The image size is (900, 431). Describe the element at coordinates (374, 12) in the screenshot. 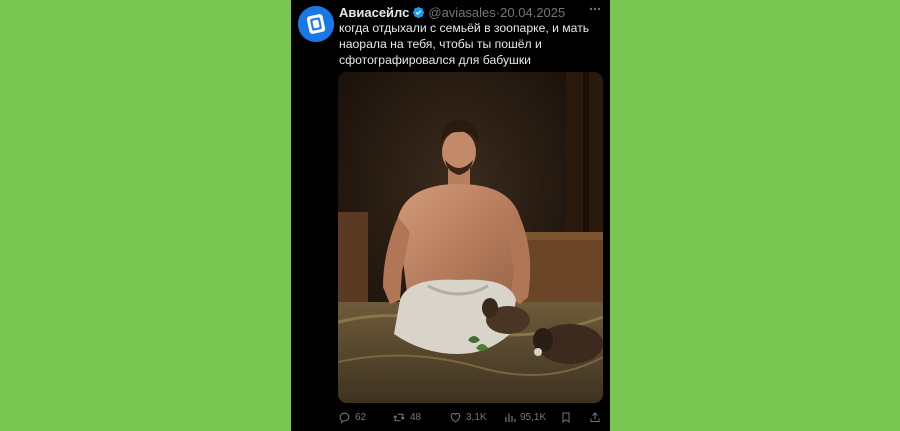

I see `display-name: Авиасейлс` at that location.